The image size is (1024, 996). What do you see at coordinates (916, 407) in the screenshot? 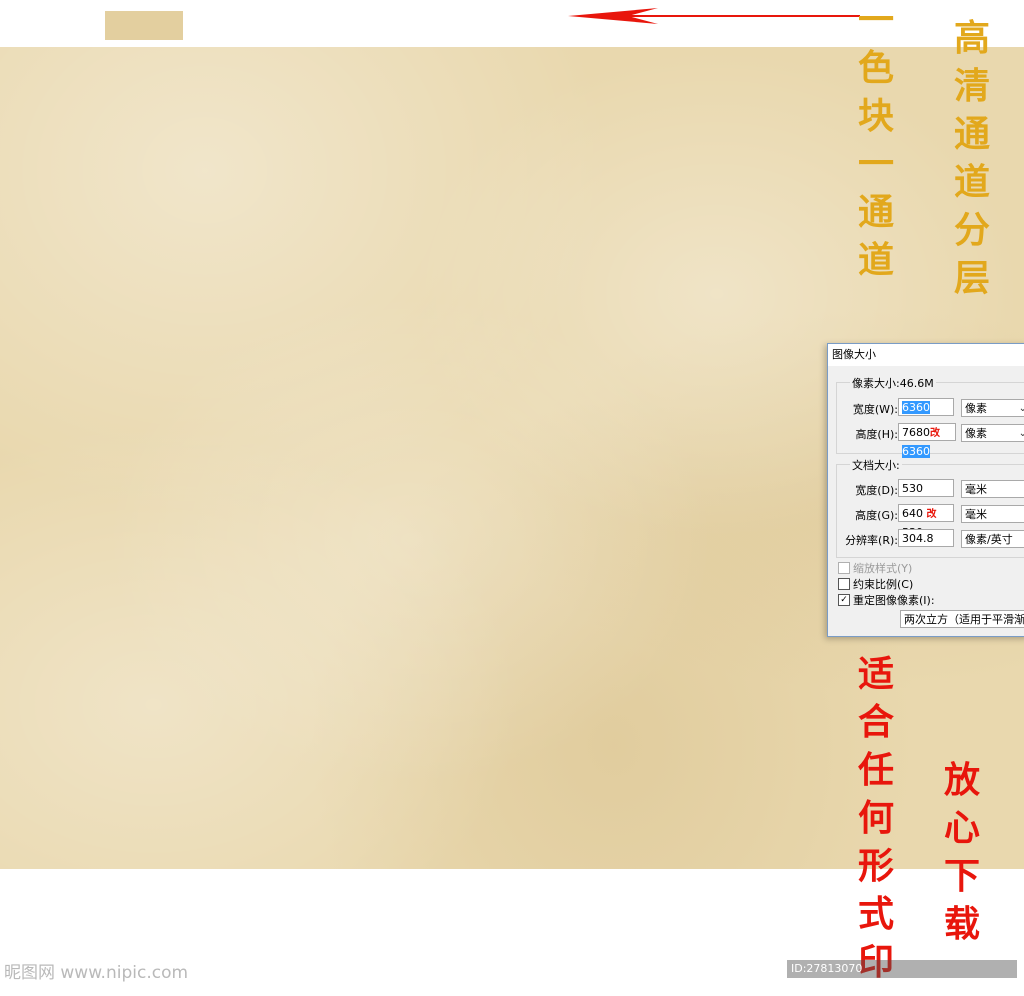
I see `width-value: 6360` at bounding box center [916, 407].